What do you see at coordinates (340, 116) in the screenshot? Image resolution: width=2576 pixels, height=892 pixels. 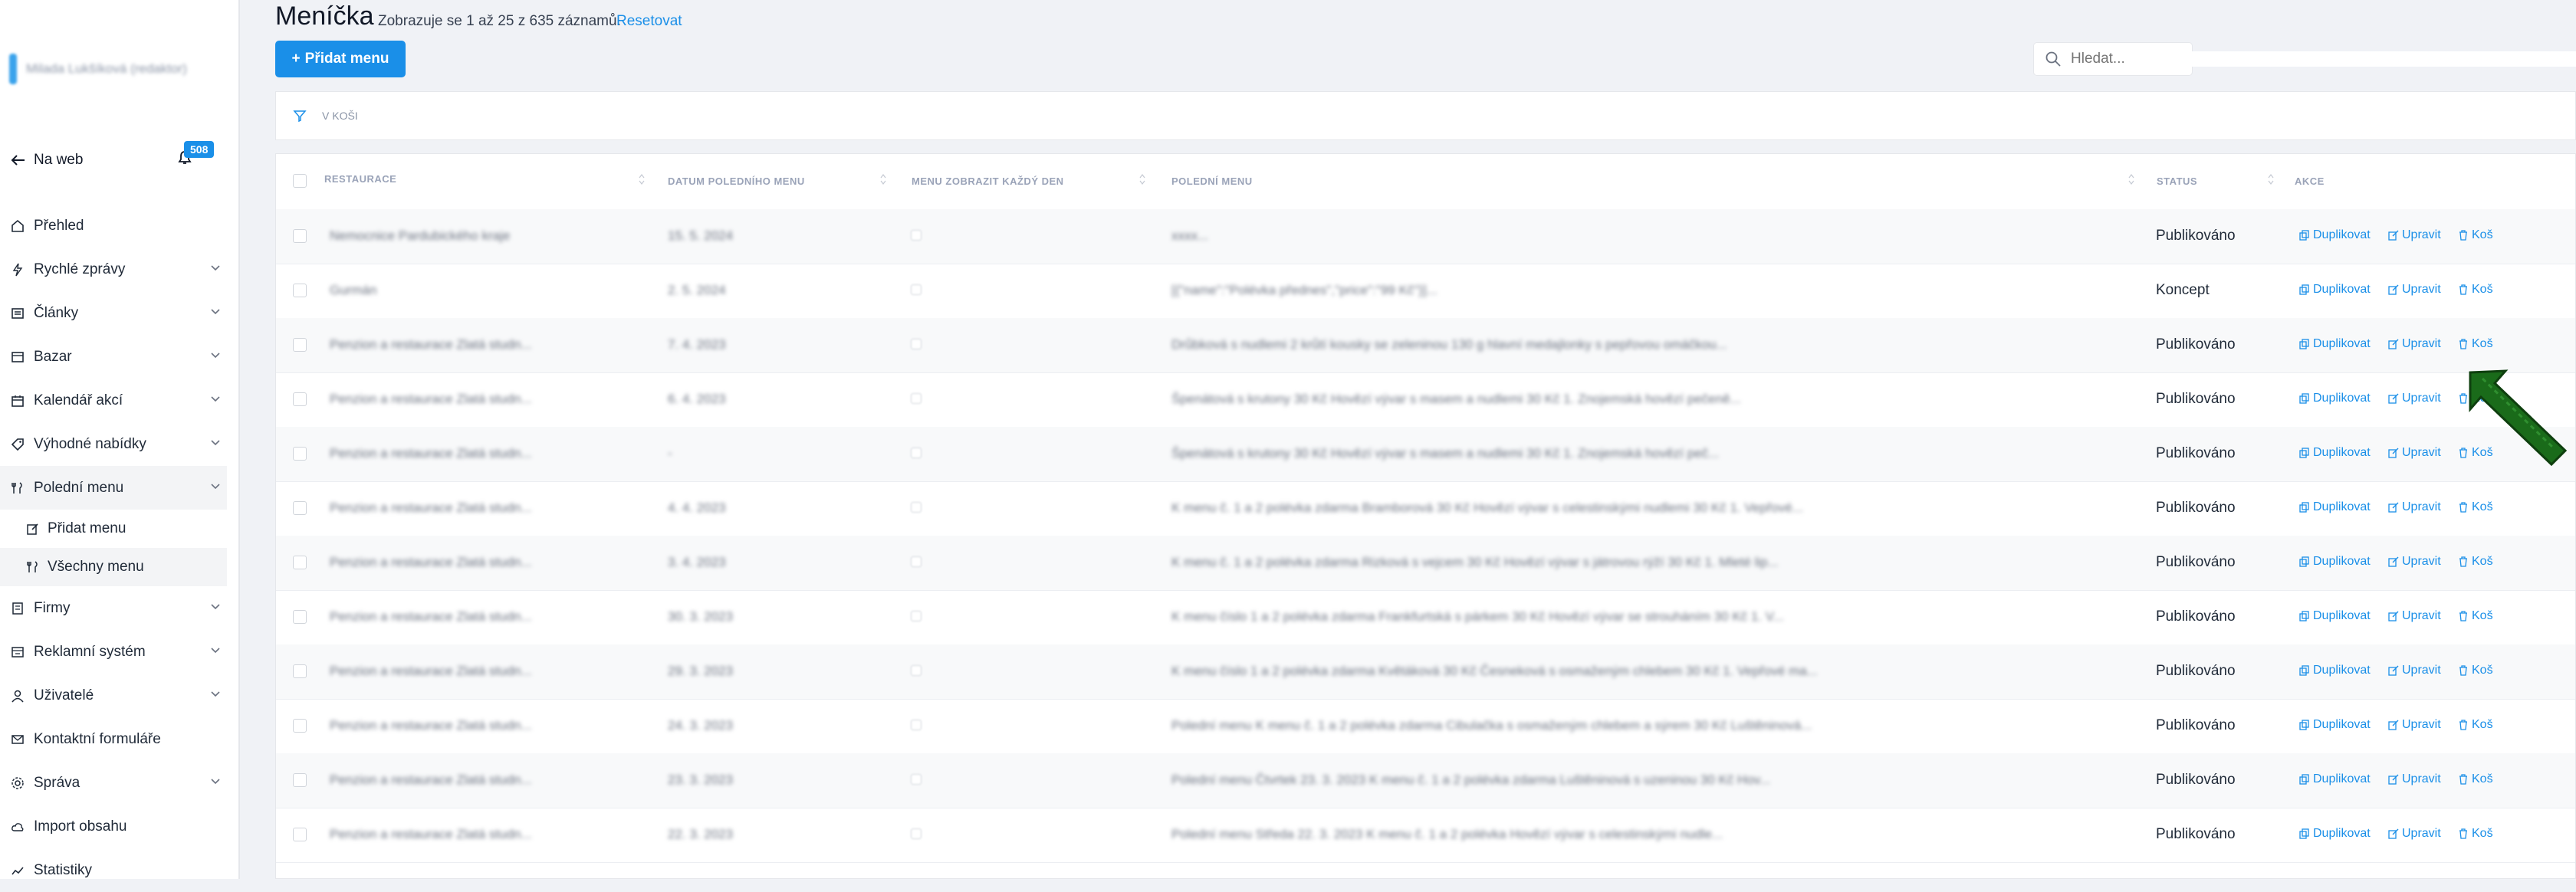 I see `filter-trash-label: V KOŠI` at bounding box center [340, 116].